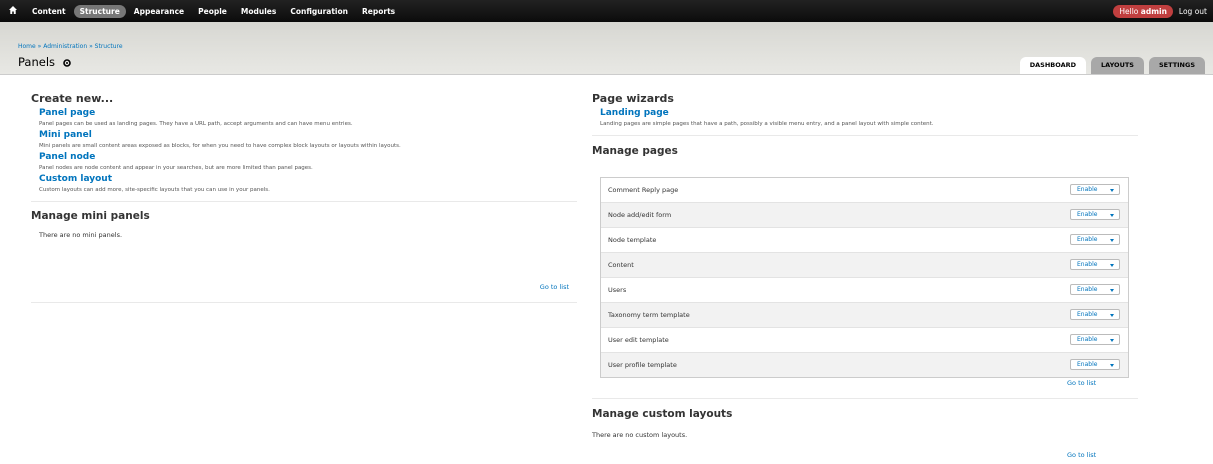 Image resolution: width=1213 pixels, height=464 pixels. I want to click on hello-badge: Hello admin, so click(1143, 11).